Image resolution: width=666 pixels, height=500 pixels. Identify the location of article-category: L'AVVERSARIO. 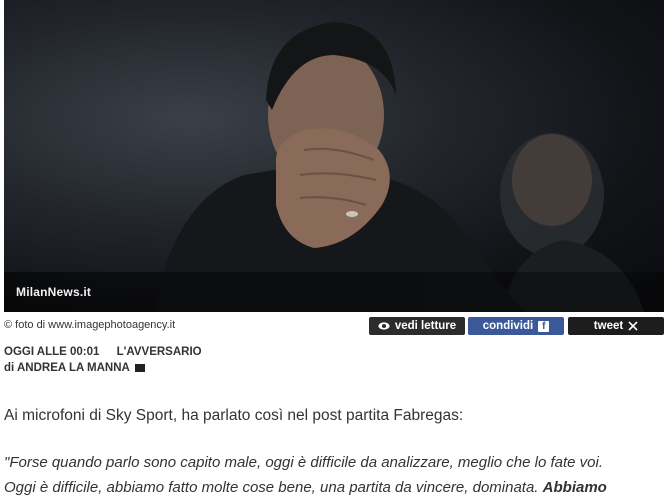
(159, 352).